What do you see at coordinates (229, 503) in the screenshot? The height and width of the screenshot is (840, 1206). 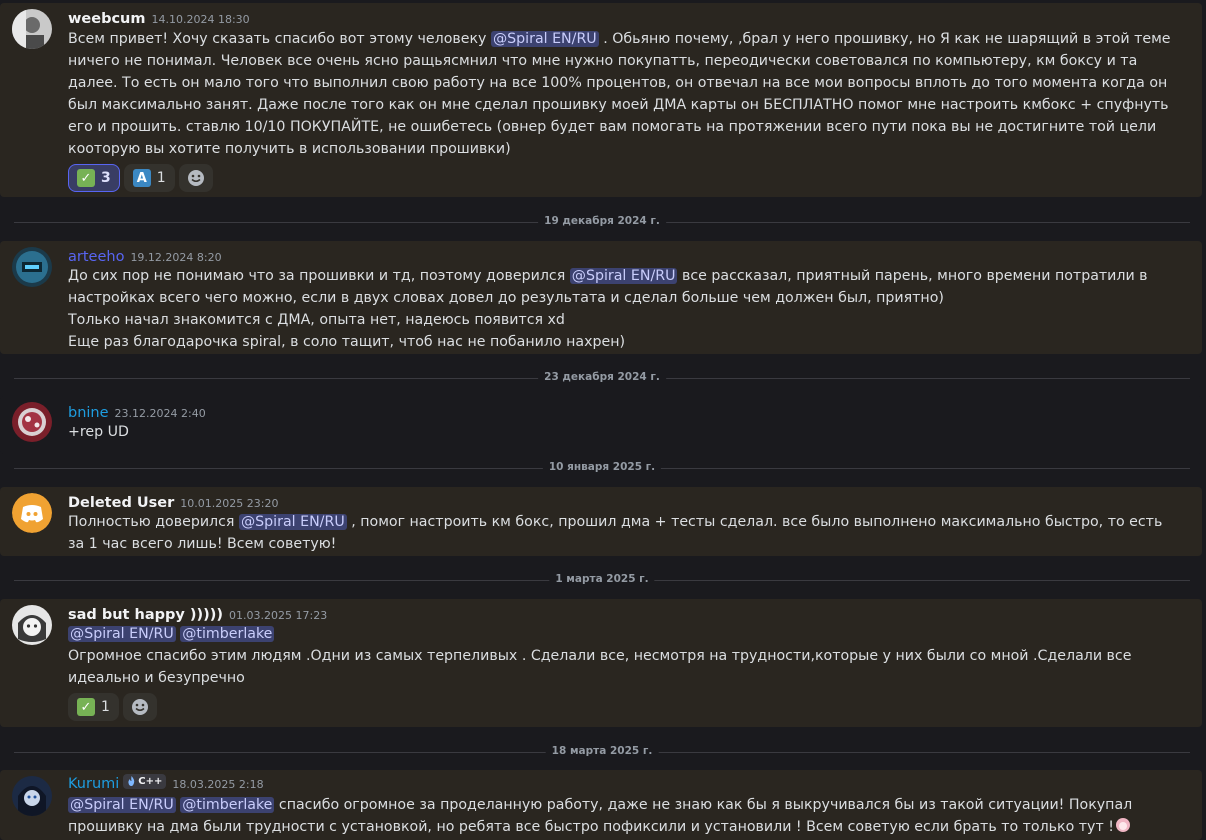 I see `timestamp: 10.01.2025 23:20` at bounding box center [229, 503].